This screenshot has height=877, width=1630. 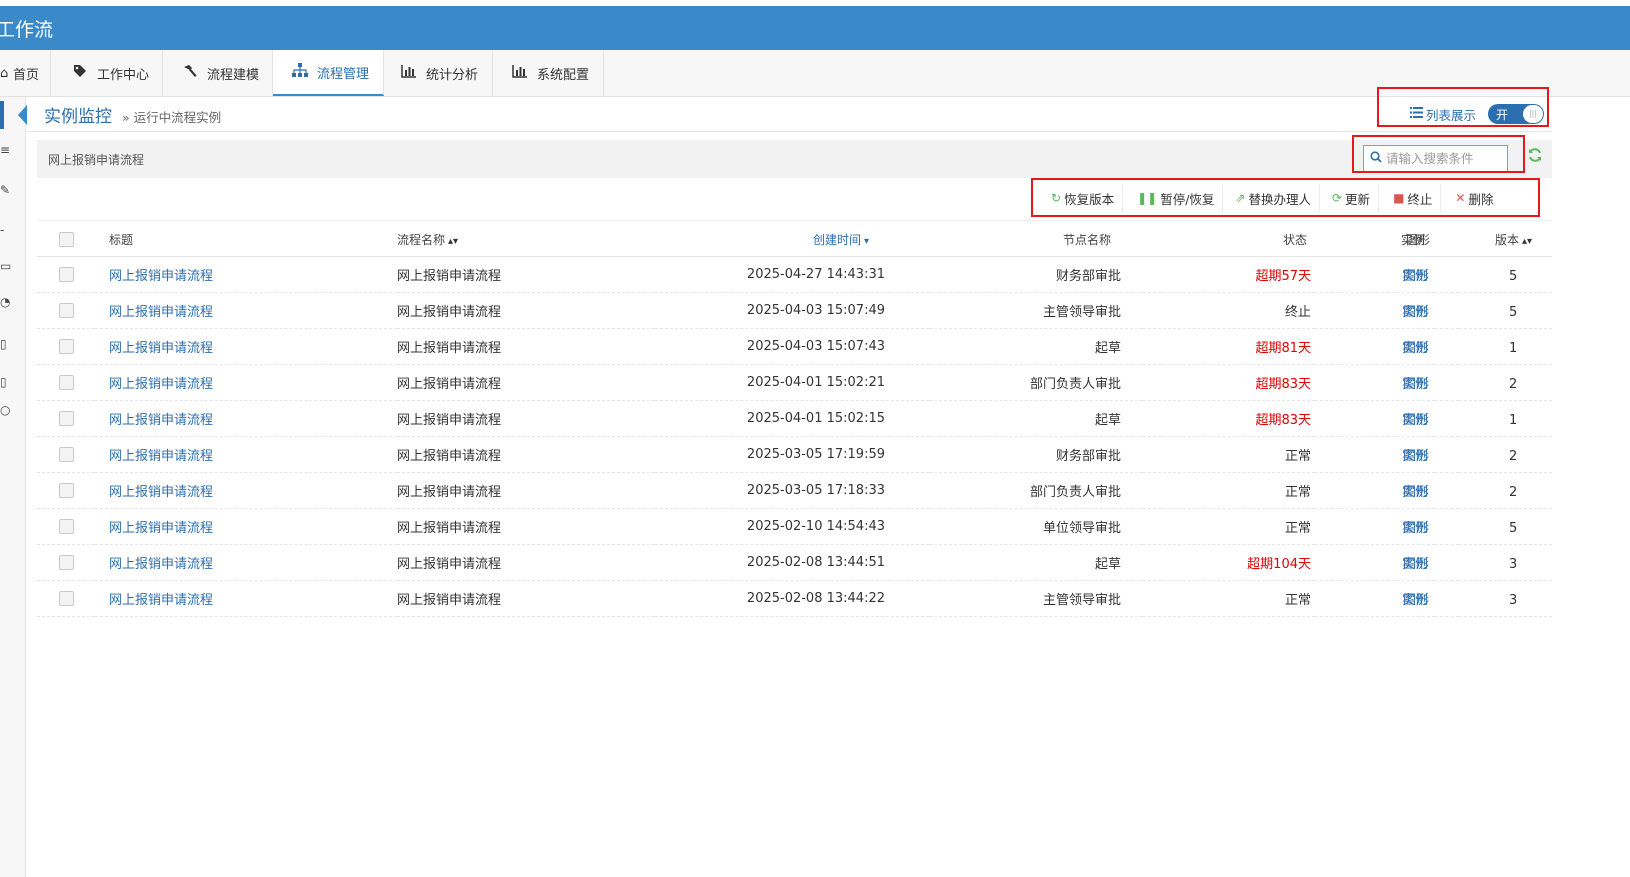 I want to click on sidebar-item-doc-icon: ▯, so click(x=5, y=344).